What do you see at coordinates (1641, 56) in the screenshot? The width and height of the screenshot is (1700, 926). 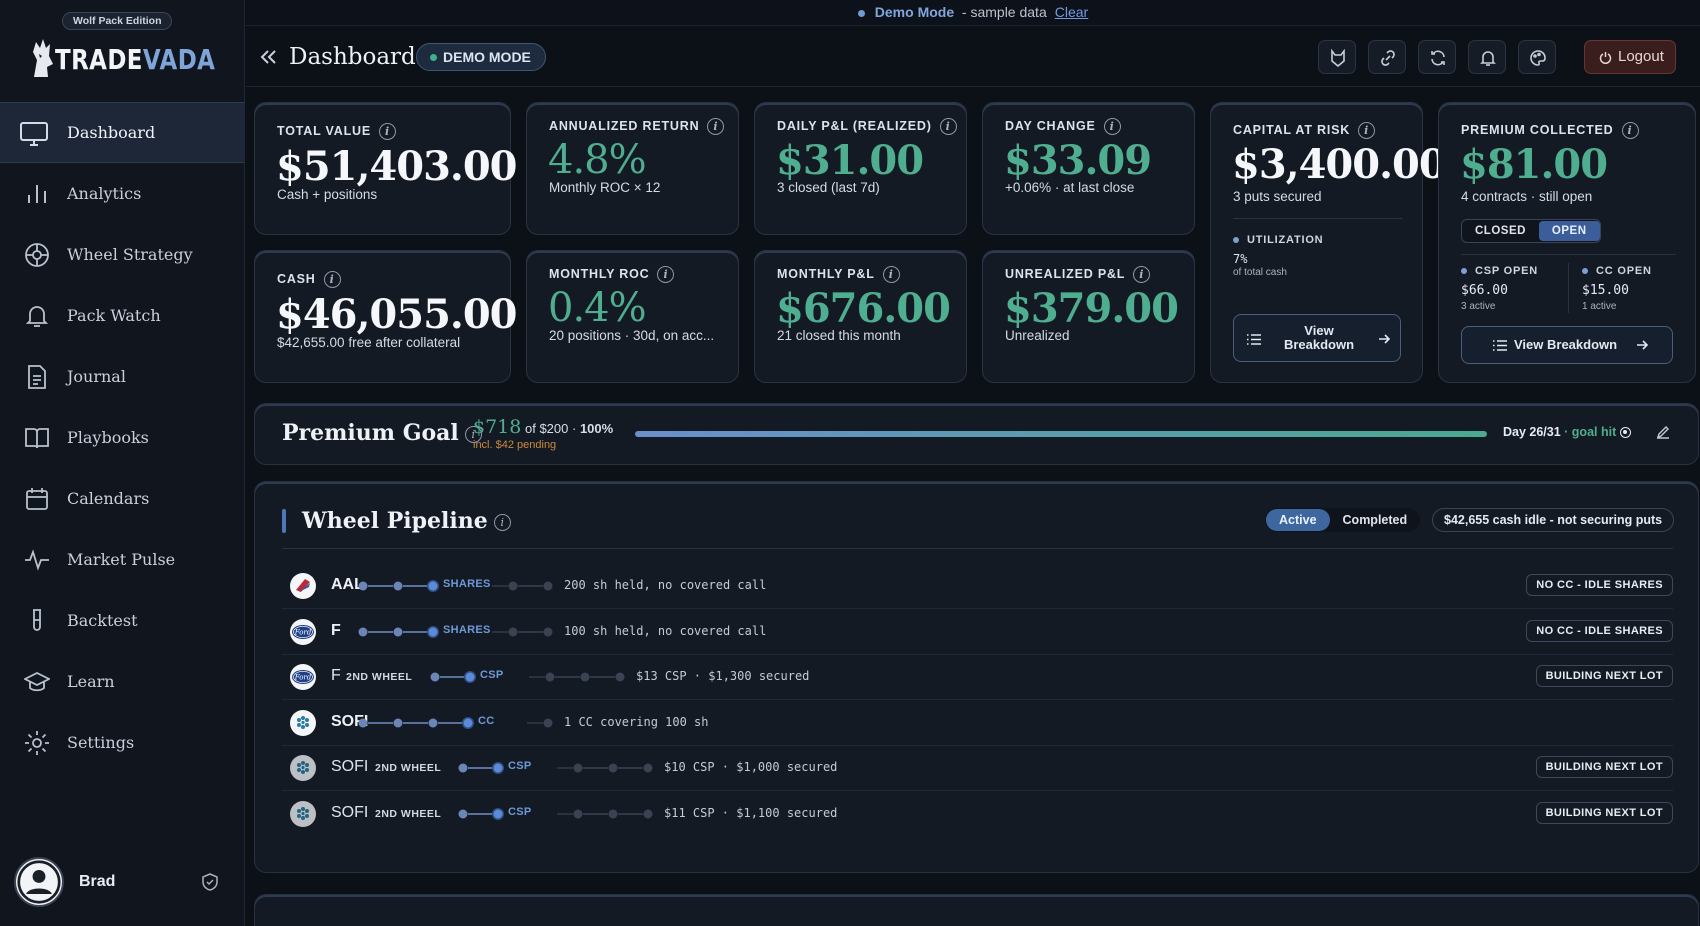 I see `logout-label: Logout` at bounding box center [1641, 56].